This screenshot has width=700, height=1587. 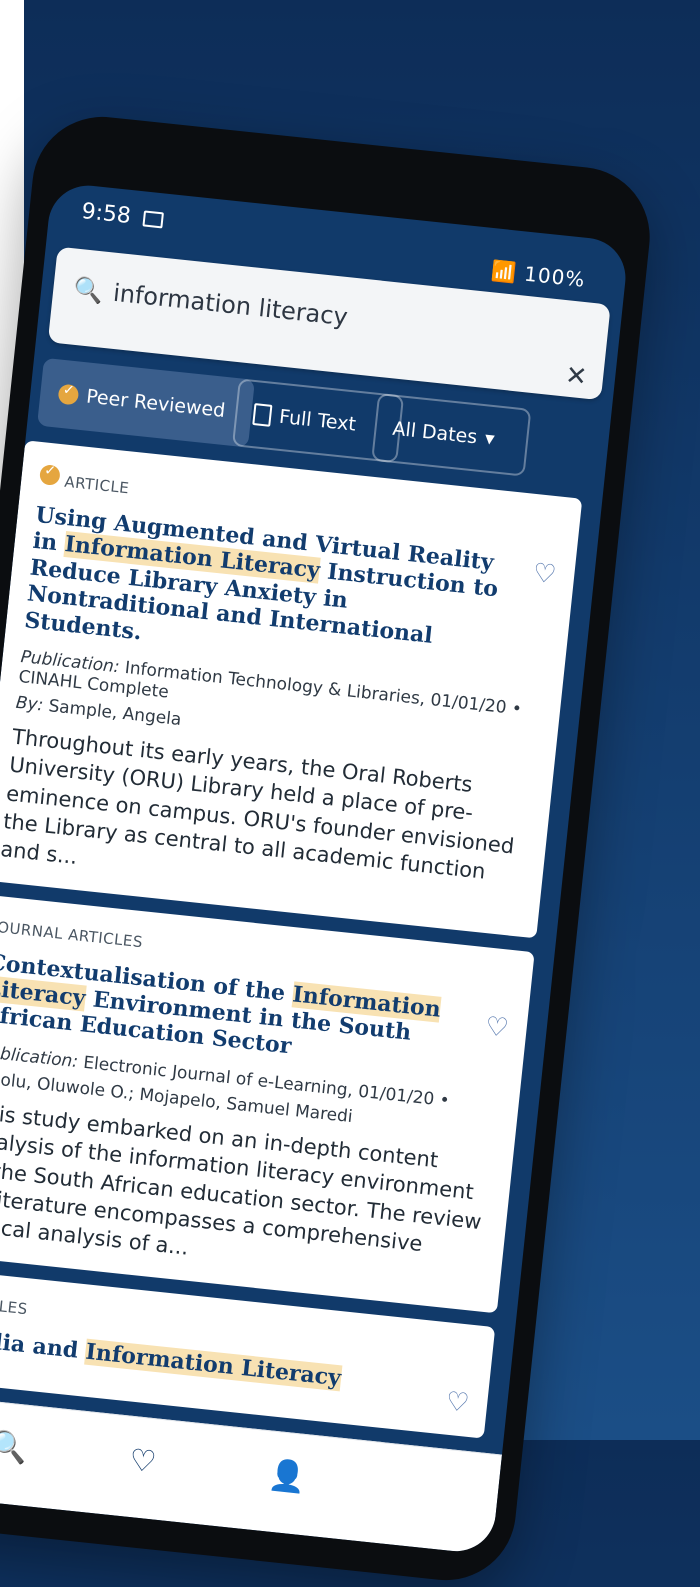 I want to click on signal-icon: 📶, so click(x=504, y=271).